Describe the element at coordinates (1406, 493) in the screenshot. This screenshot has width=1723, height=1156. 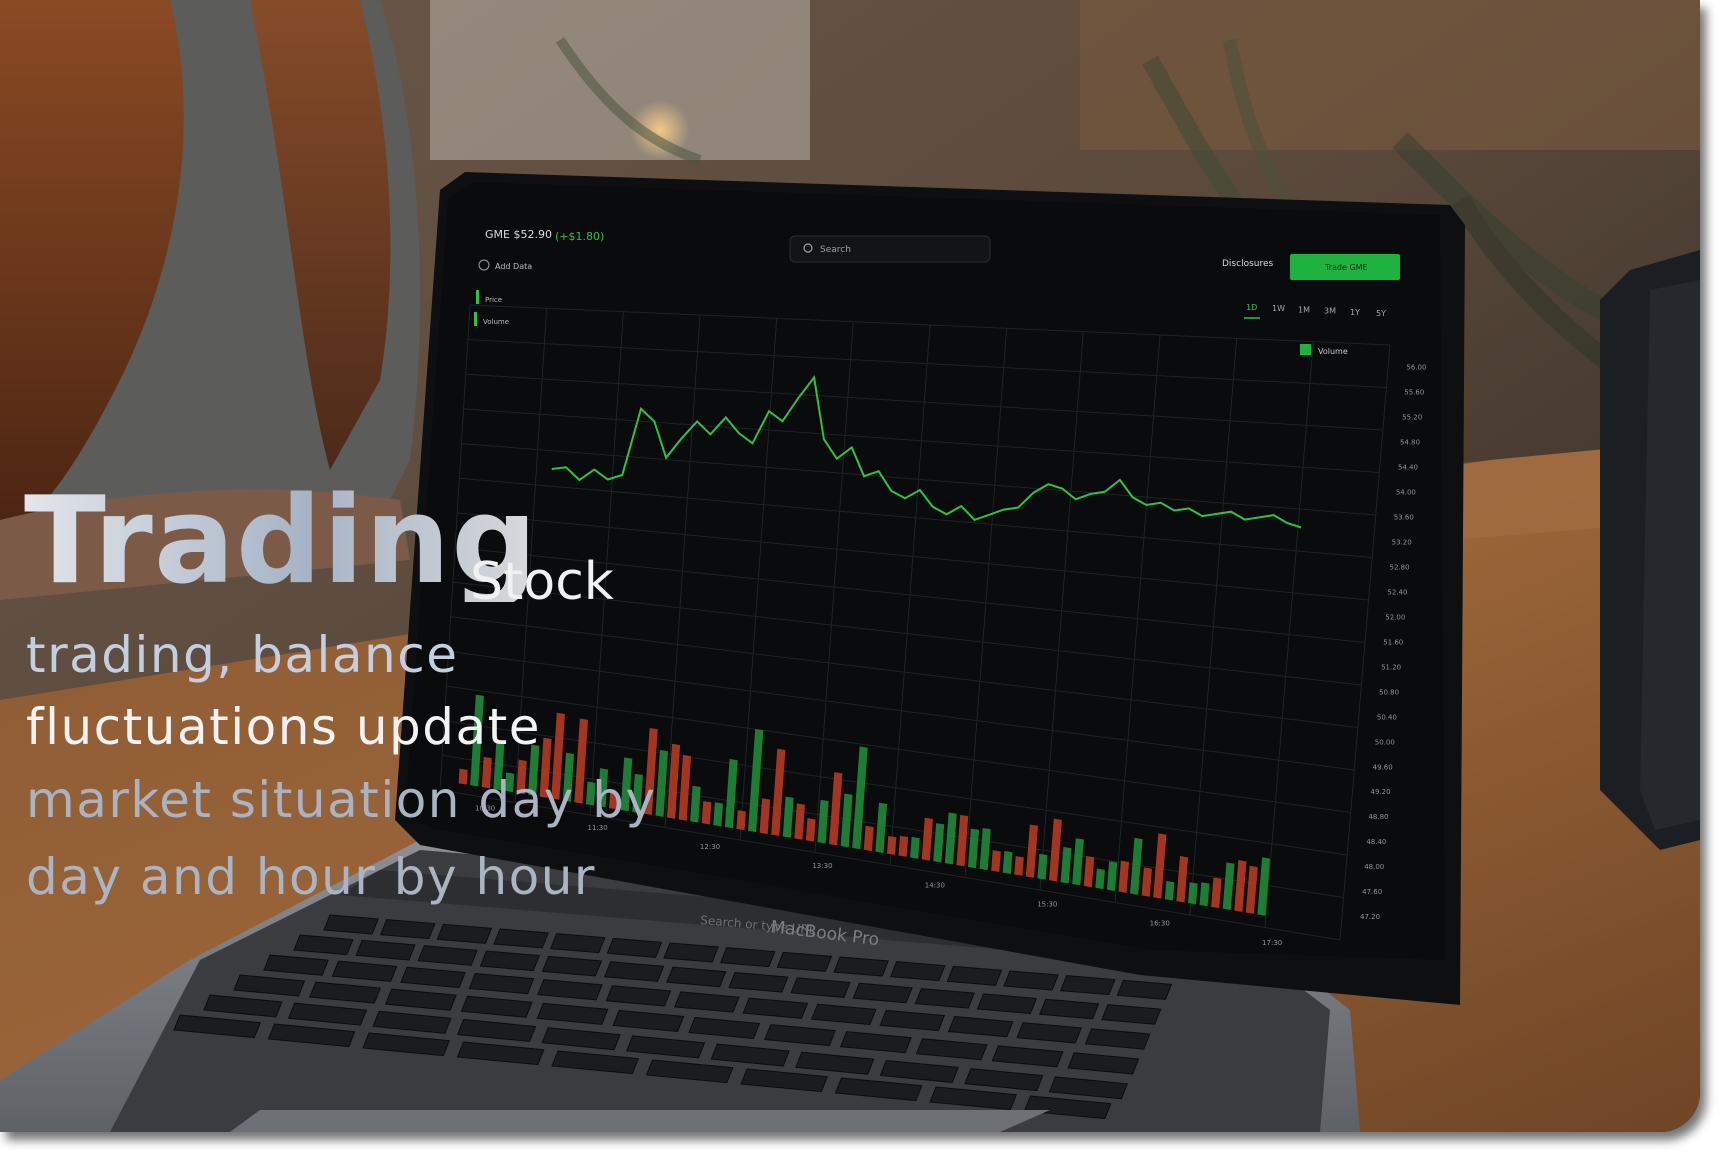
I see `y-tick-label: 54.00` at that location.